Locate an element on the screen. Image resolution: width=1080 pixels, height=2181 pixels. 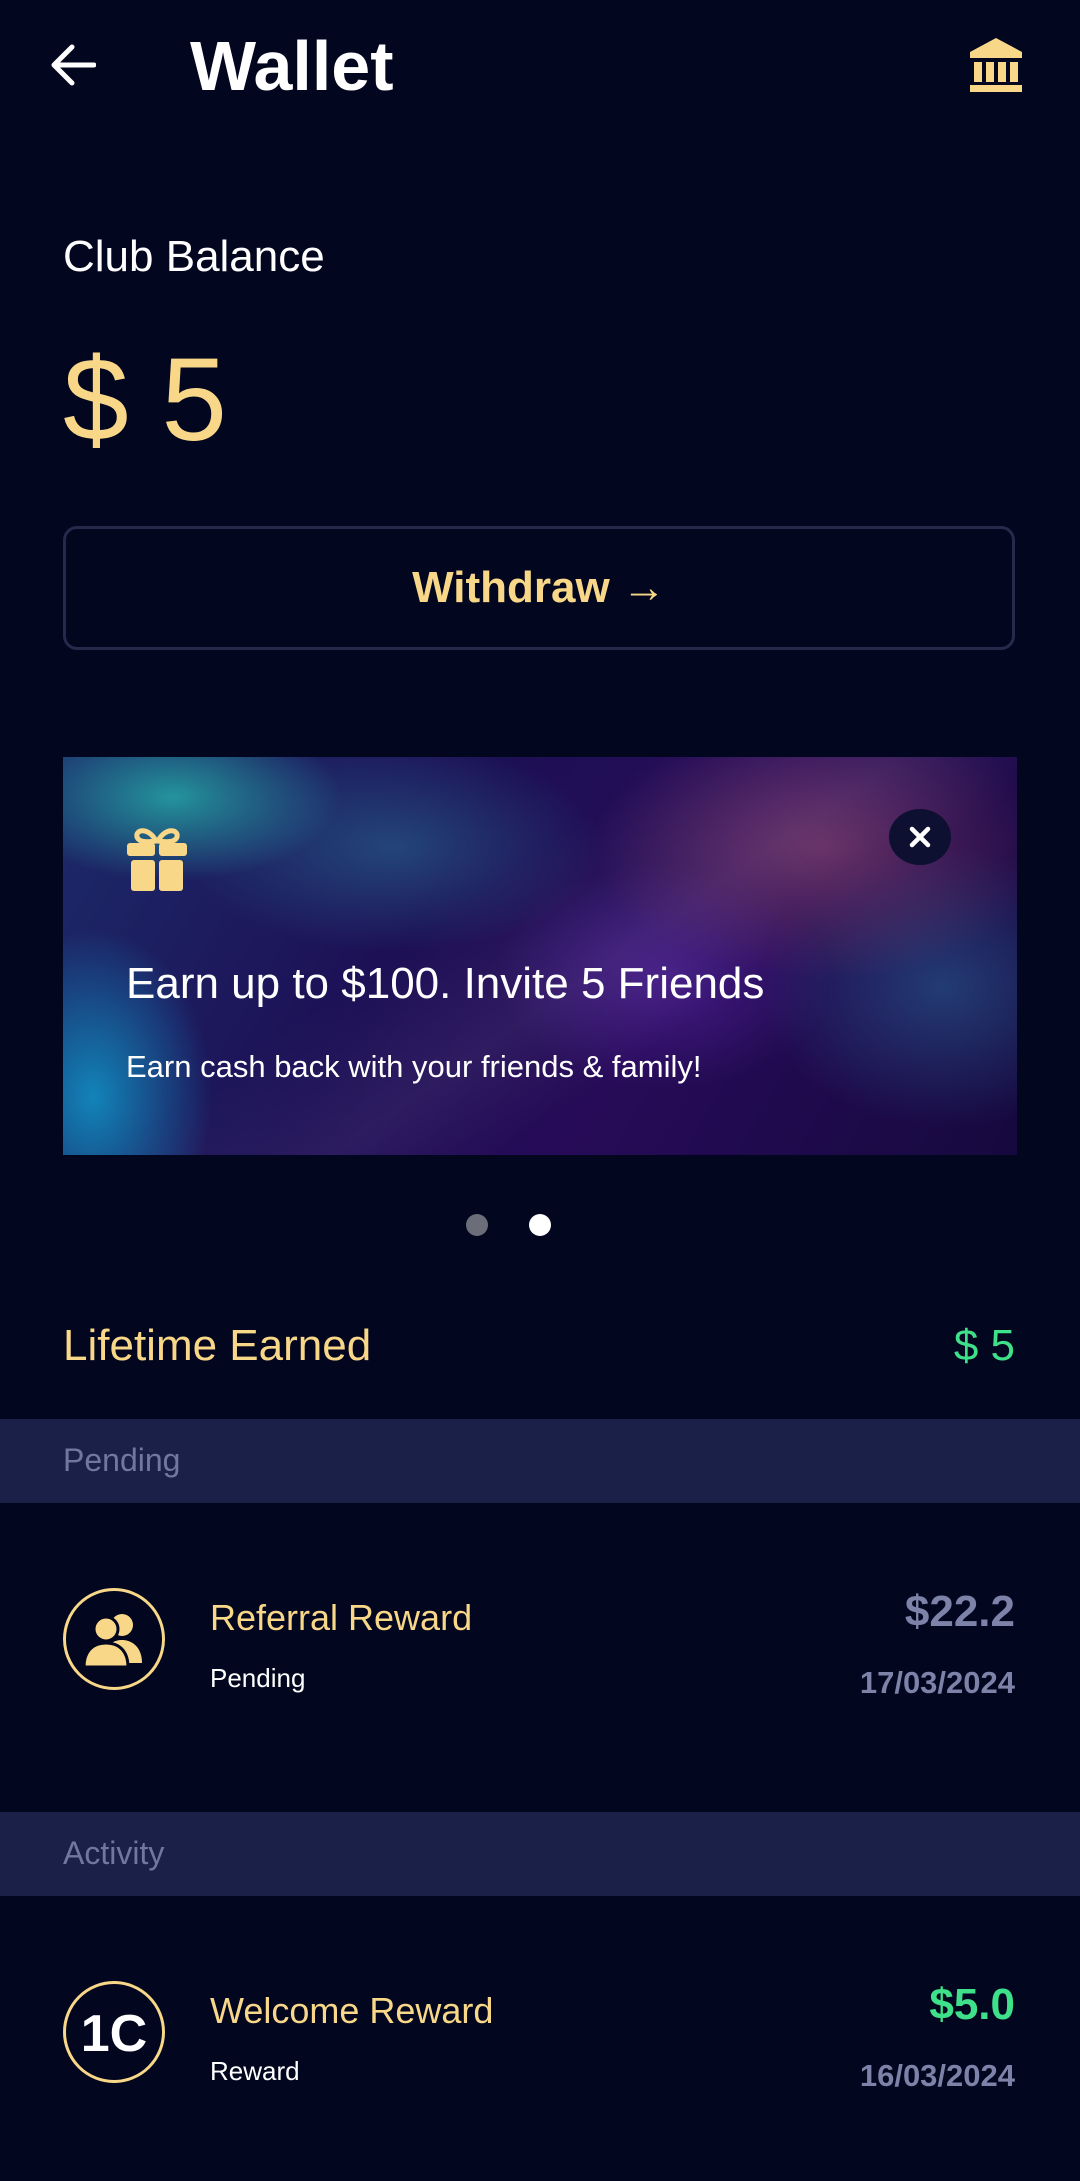
promo-title: Earn up to $100. Invite 5 Friends is located at coordinates (445, 983).